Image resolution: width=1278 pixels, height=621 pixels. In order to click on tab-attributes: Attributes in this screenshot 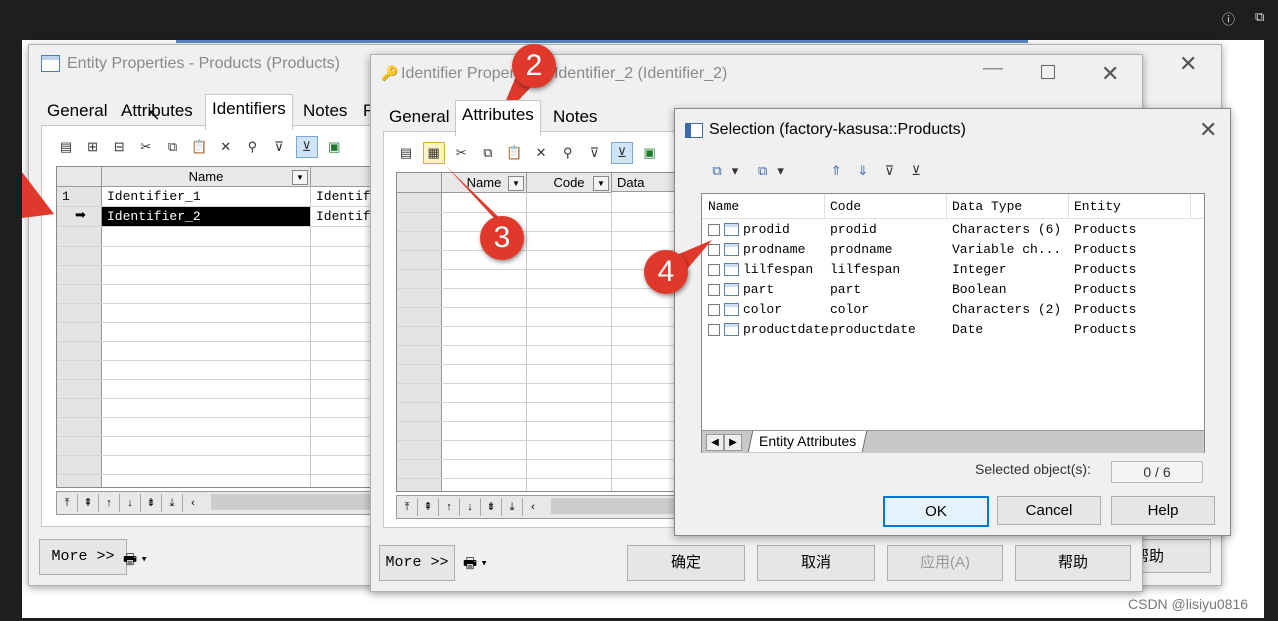, I will do `click(498, 118)`.